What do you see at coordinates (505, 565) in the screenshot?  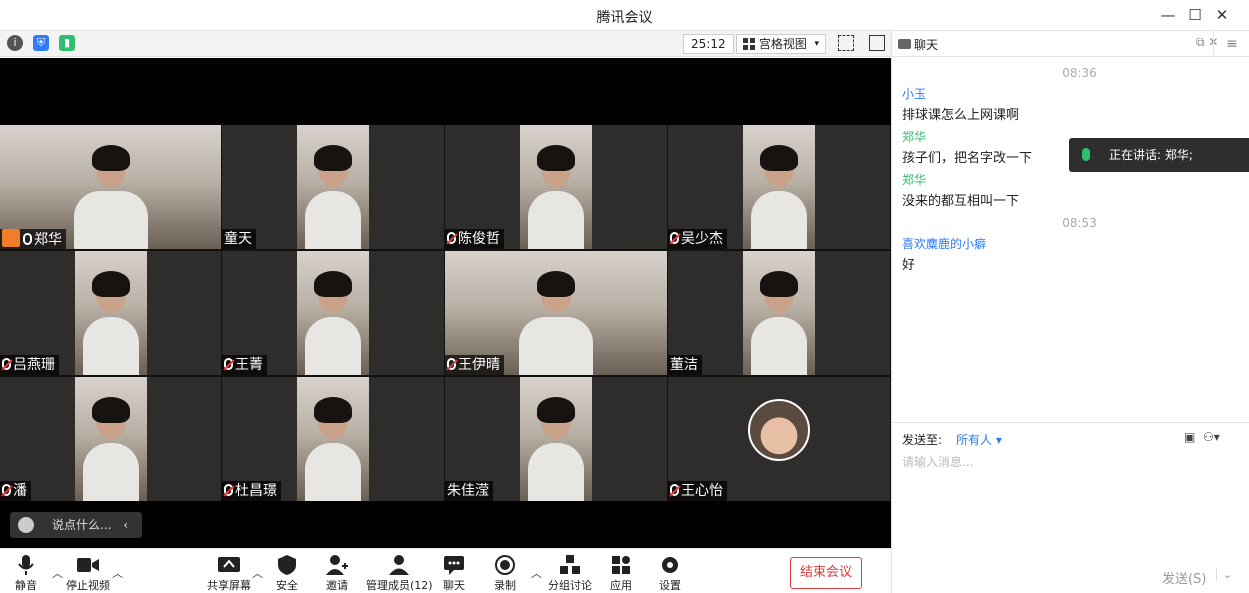 I see `record-icon` at bounding box center [505, 565].